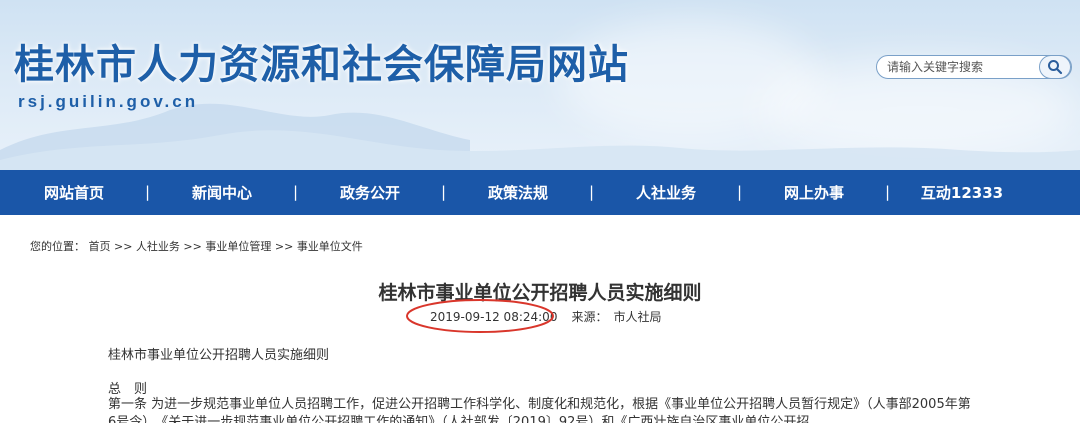 This screenshot has height=423, width=1080. What do you see at coordinates (370, 192) in the screenshot?
I see `nav-item-government-affairs: 政务公开` at bounding box center [370, 192].